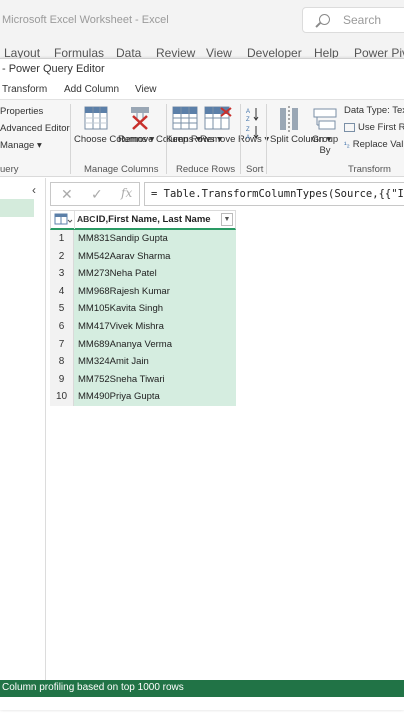 Image resolution: width=404 pixels, height=720 pixels. I want to click on manage-button: Manage ▾, so click(21, 145).